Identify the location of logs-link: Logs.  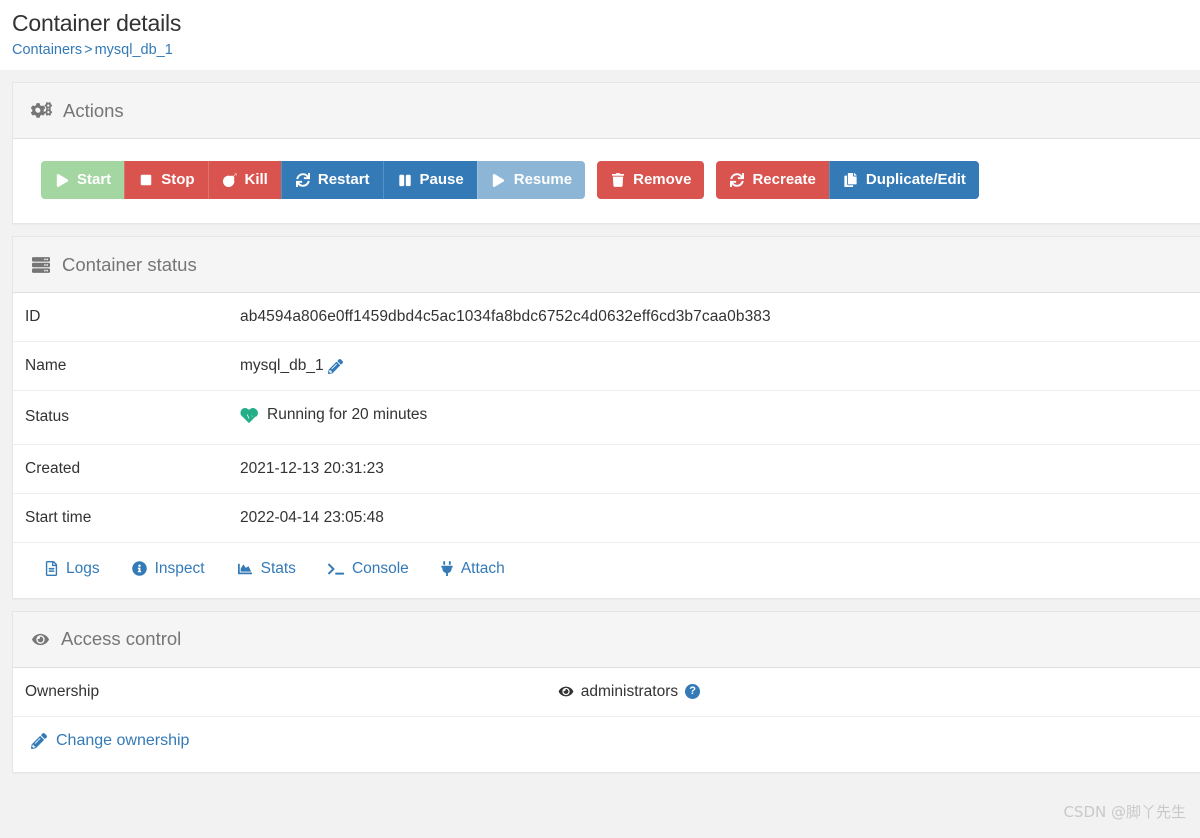
(72, 569).